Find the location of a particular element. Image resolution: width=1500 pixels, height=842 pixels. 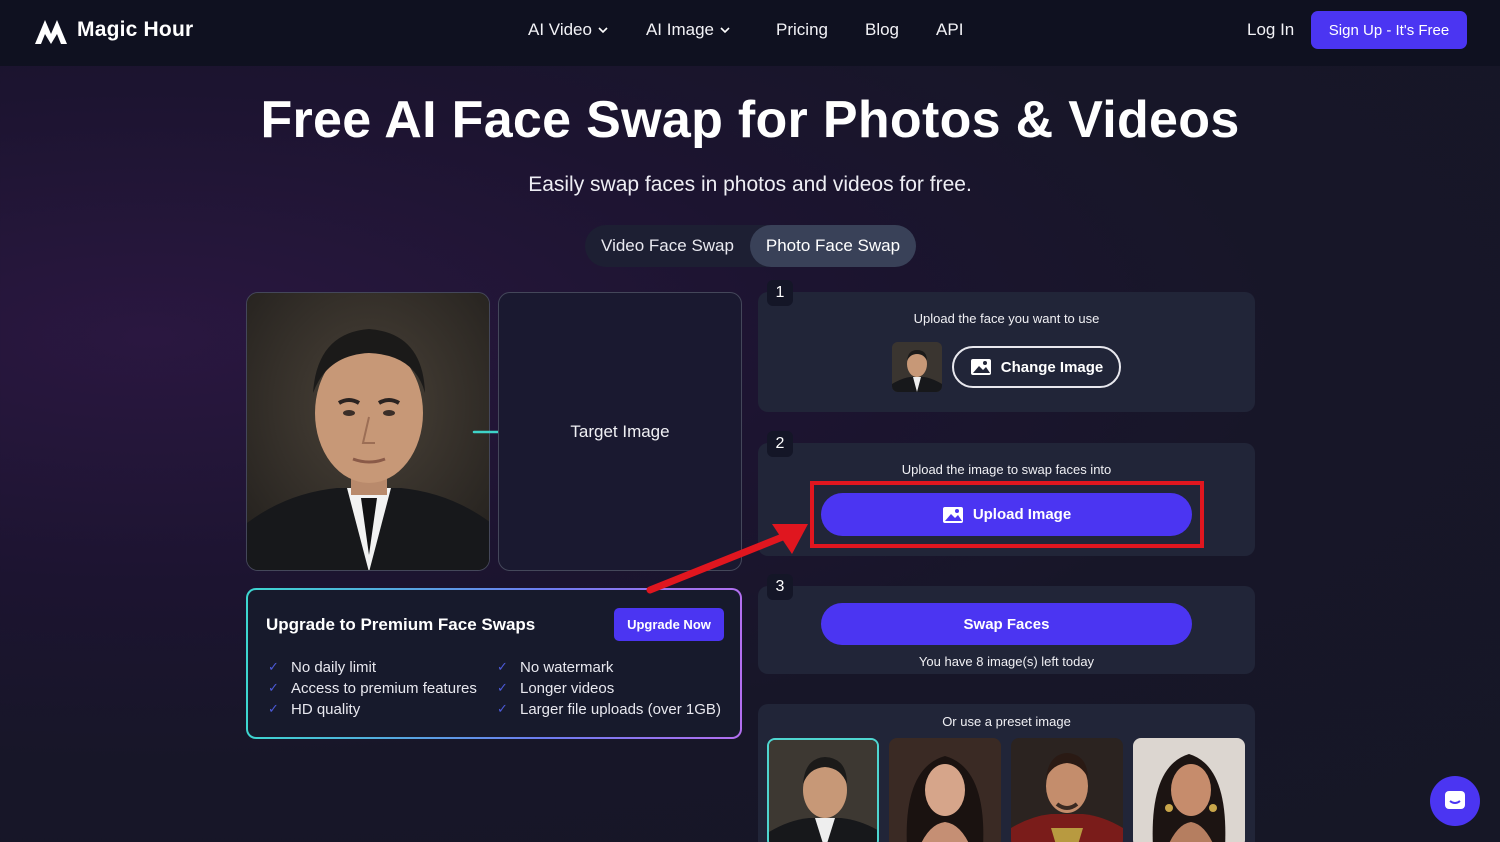

chat-widget-button is located at coordinates (1455, 801).